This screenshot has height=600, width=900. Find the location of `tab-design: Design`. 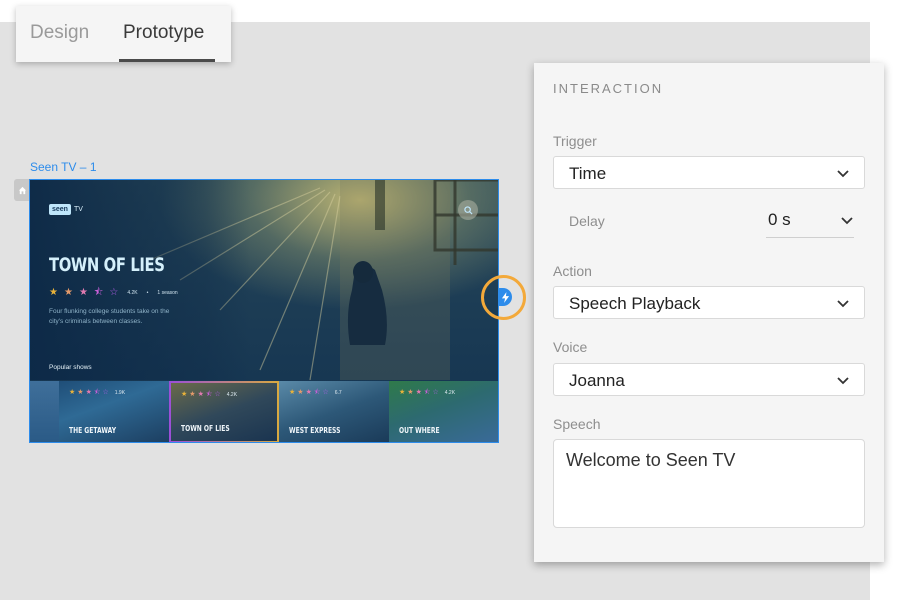

tab-design: Design is located at coordinates (59, 33).